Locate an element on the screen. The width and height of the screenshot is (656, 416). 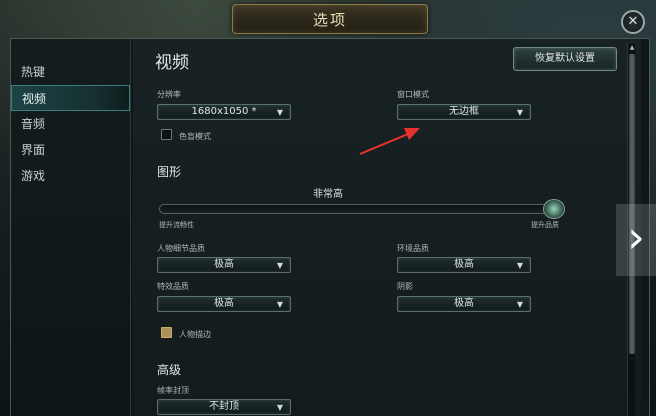
next-page-arrow-icon: › is located at coordinates (636, 240).